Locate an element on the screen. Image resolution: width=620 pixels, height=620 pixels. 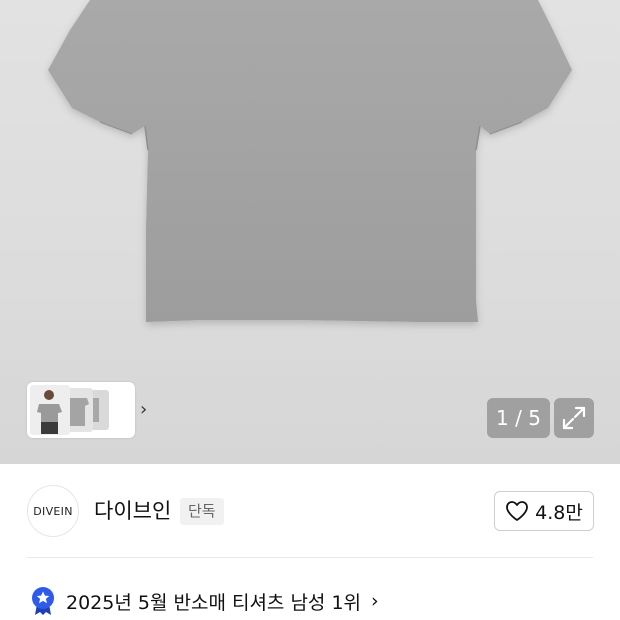
ranking-link: 2025년 5월 반소매 티셔츠 남성 1위 › is located at coordinates (204, 601).